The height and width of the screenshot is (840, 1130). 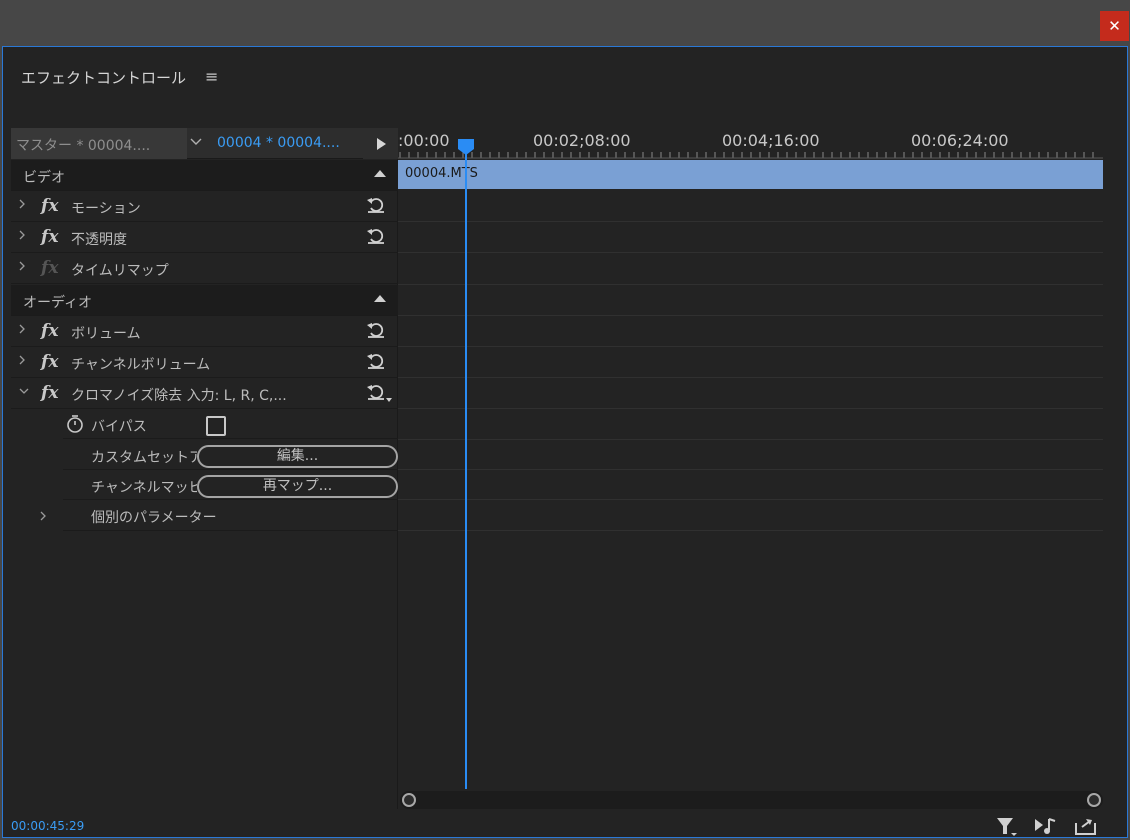 I want to click on effect-label: タイムリマップ, so click(x=120, y=271).